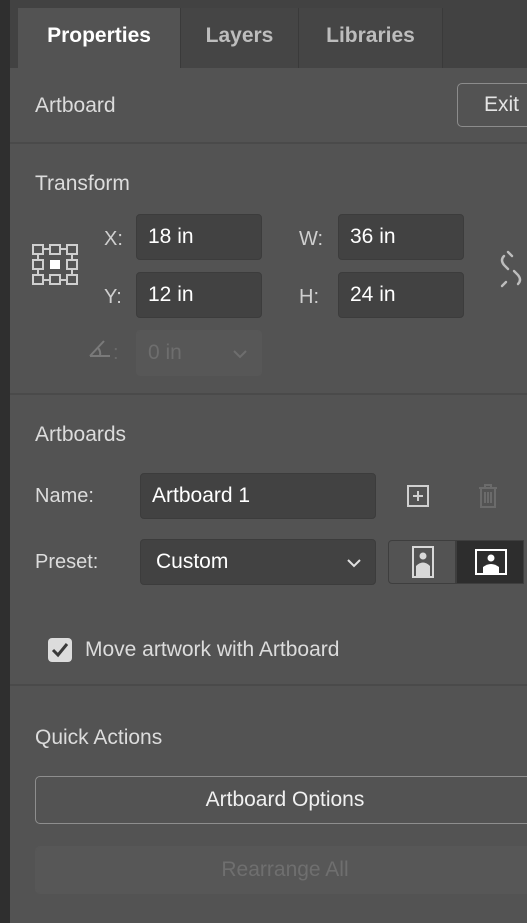 This screenshot has height=923, width=527. What do you see at coordinates (199, 295) in the screenshot?
I see `y-input: 12 in` at bounding box center [199, 295].